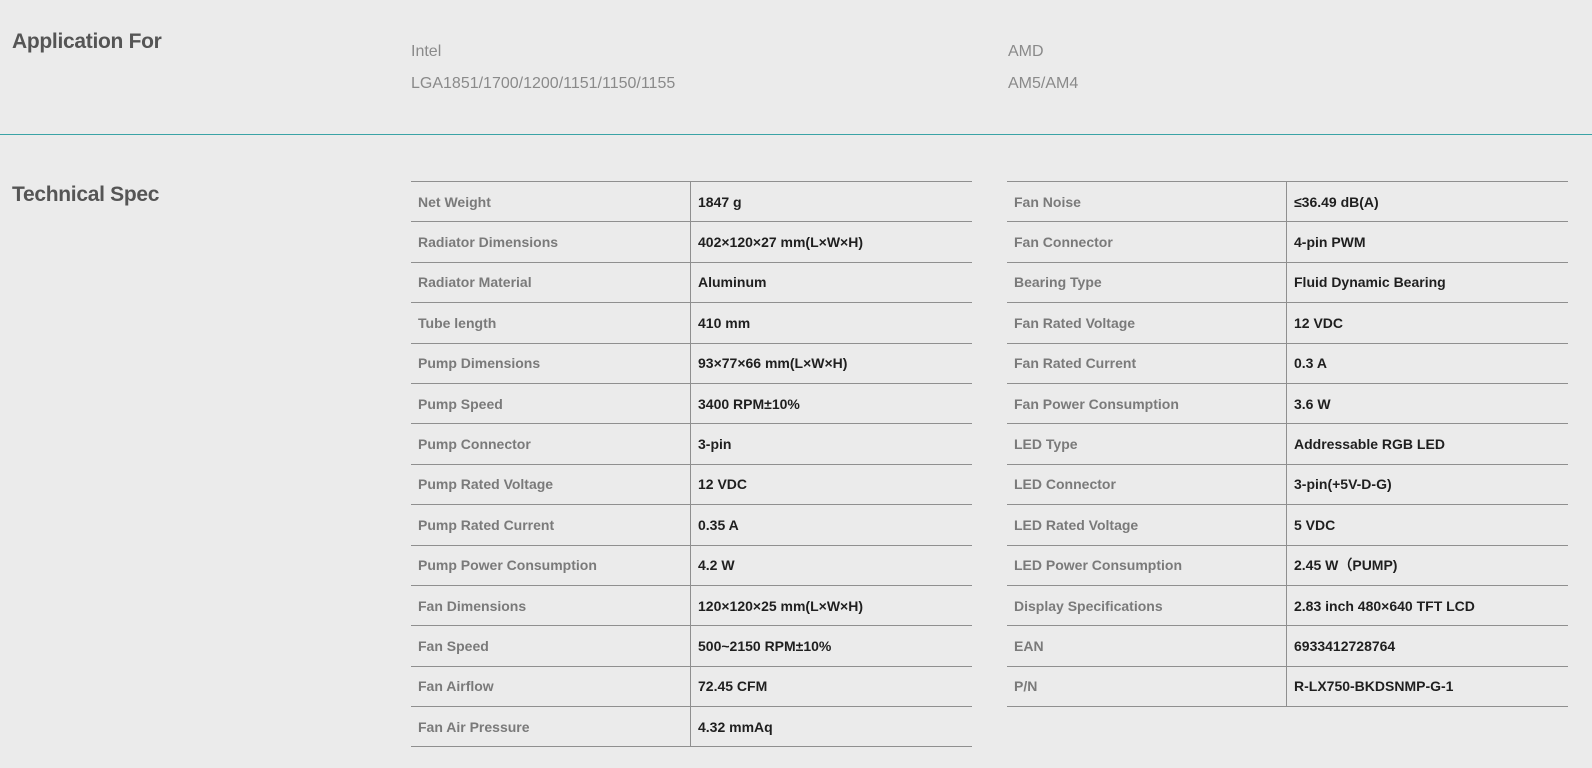 The height and width of the screenshot is (768, 1592). What do you see at coordinates (1427, 605) in the screenshot?
I see `spec-value: 2.83 inch 480×640 TFT LCD` at bounding box center [1427, 605].